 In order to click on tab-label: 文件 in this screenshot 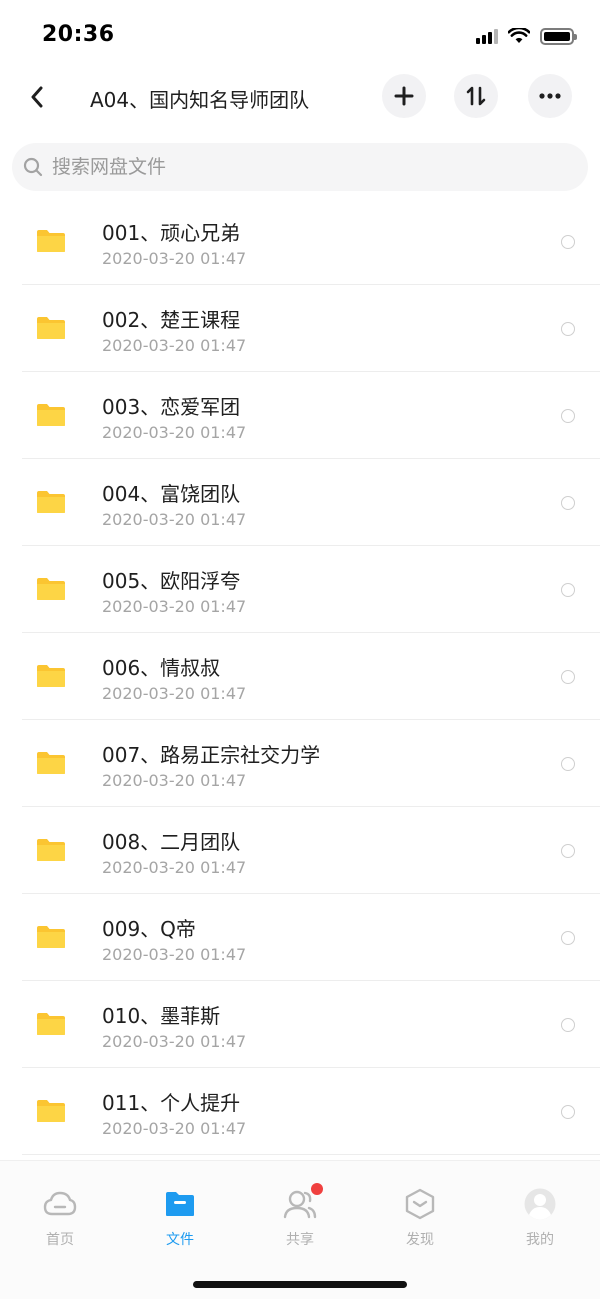, I will do `click(180, 1240)`.